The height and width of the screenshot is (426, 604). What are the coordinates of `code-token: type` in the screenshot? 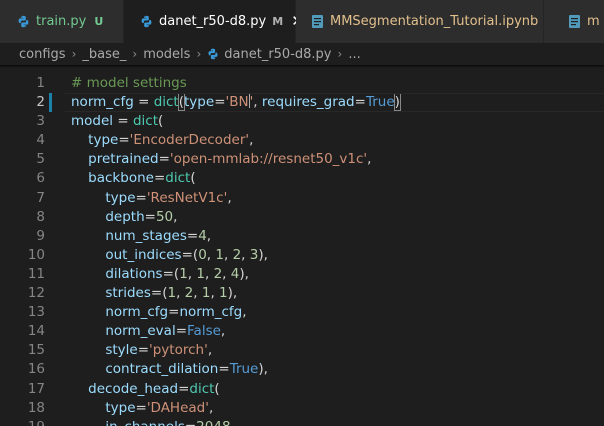 It's located at (120, 197).